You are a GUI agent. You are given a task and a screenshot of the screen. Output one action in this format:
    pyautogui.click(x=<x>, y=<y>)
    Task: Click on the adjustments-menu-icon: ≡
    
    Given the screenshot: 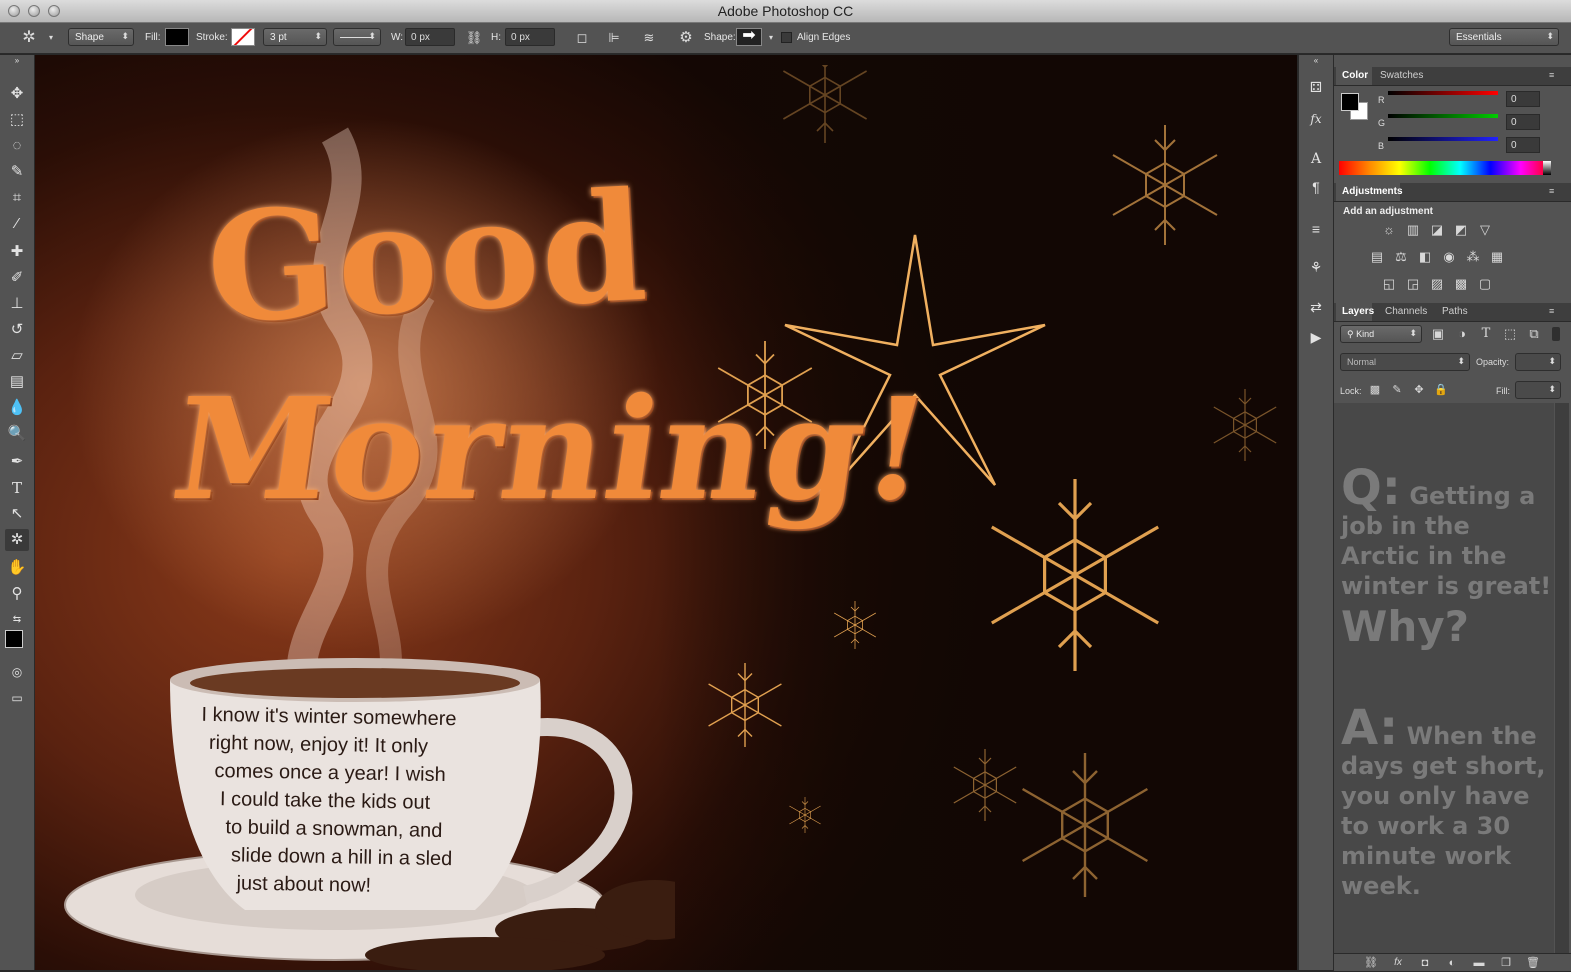 What is the action you would take?
    pyautogui.click(x=1551, y=191)
    